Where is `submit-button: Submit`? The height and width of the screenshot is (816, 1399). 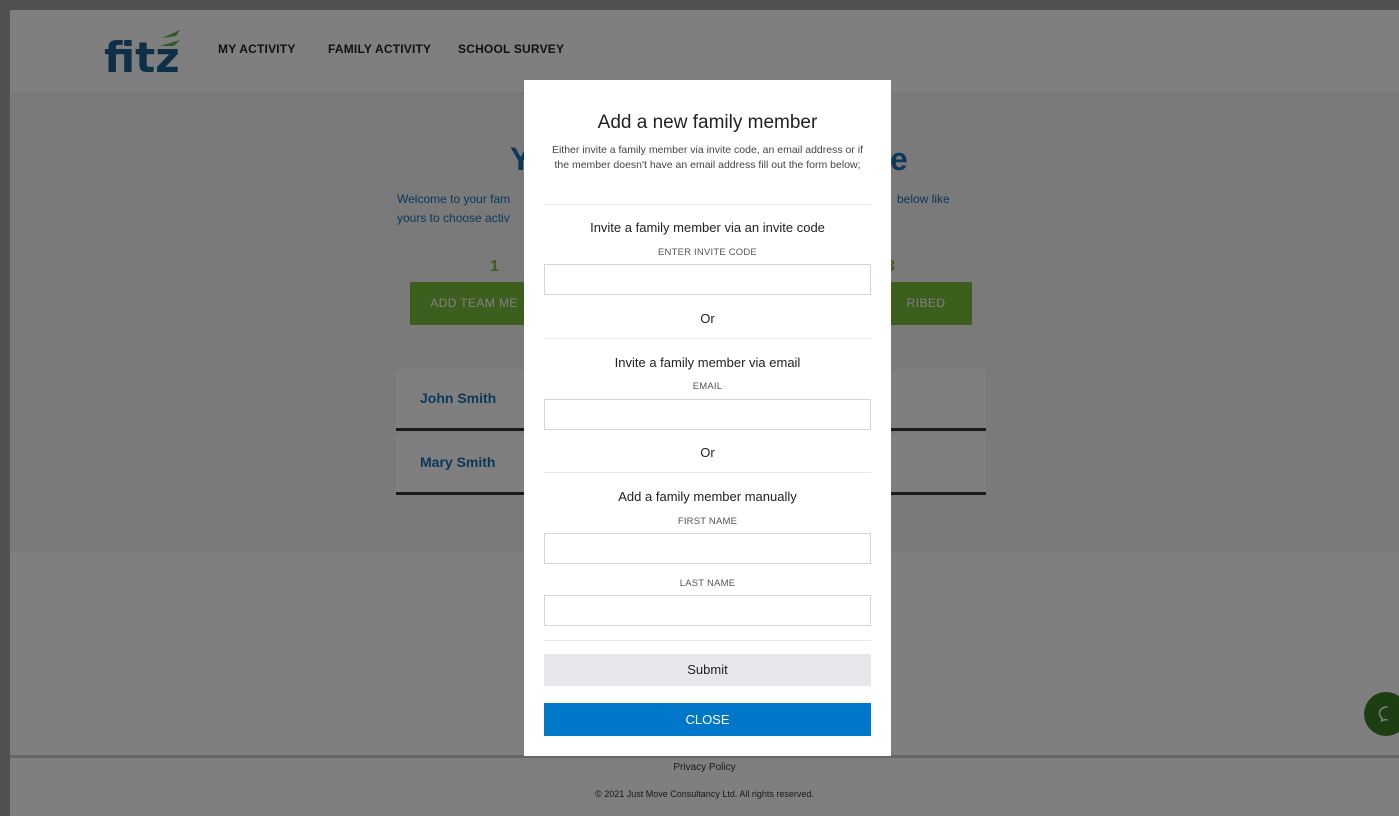
submit-button: Submit is located at coordinates (707, 670).